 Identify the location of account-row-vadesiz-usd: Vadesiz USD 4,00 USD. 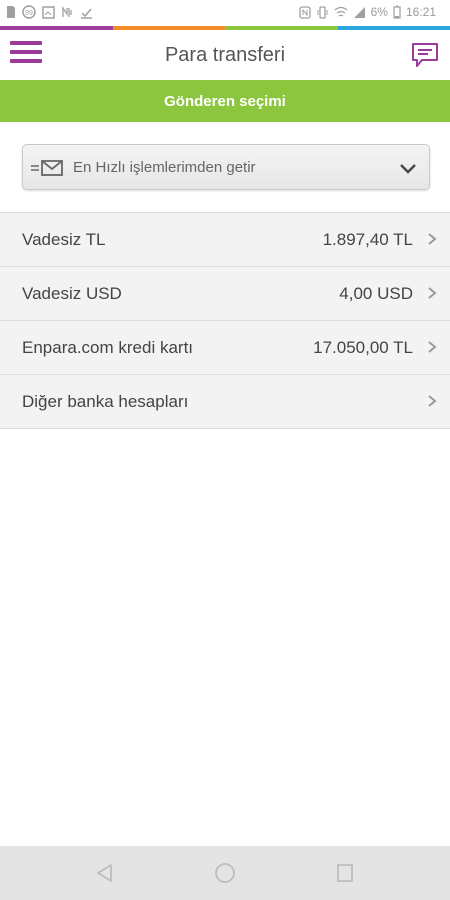
(225, 294).